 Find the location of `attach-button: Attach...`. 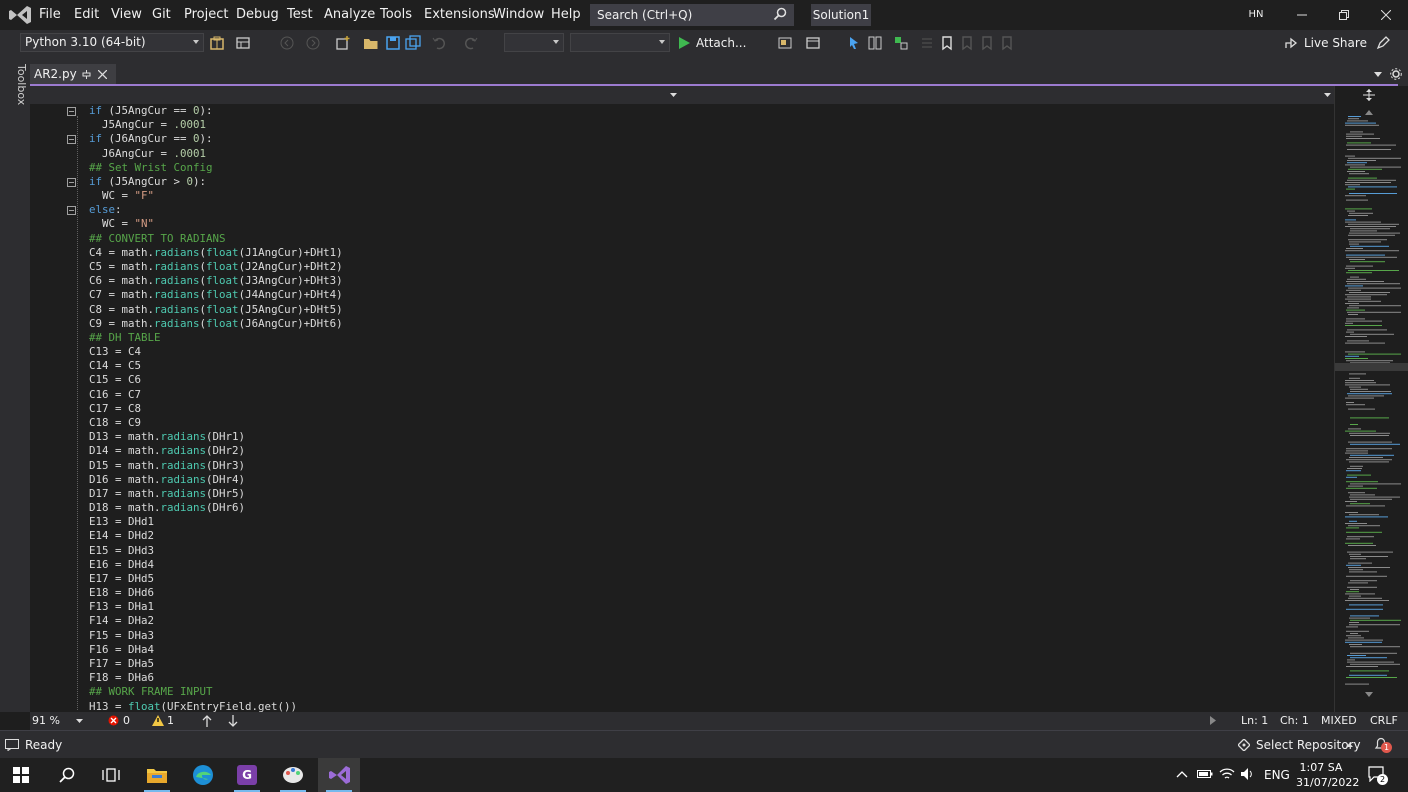

attach-button: Attach... is located at coordinates (711, 43).